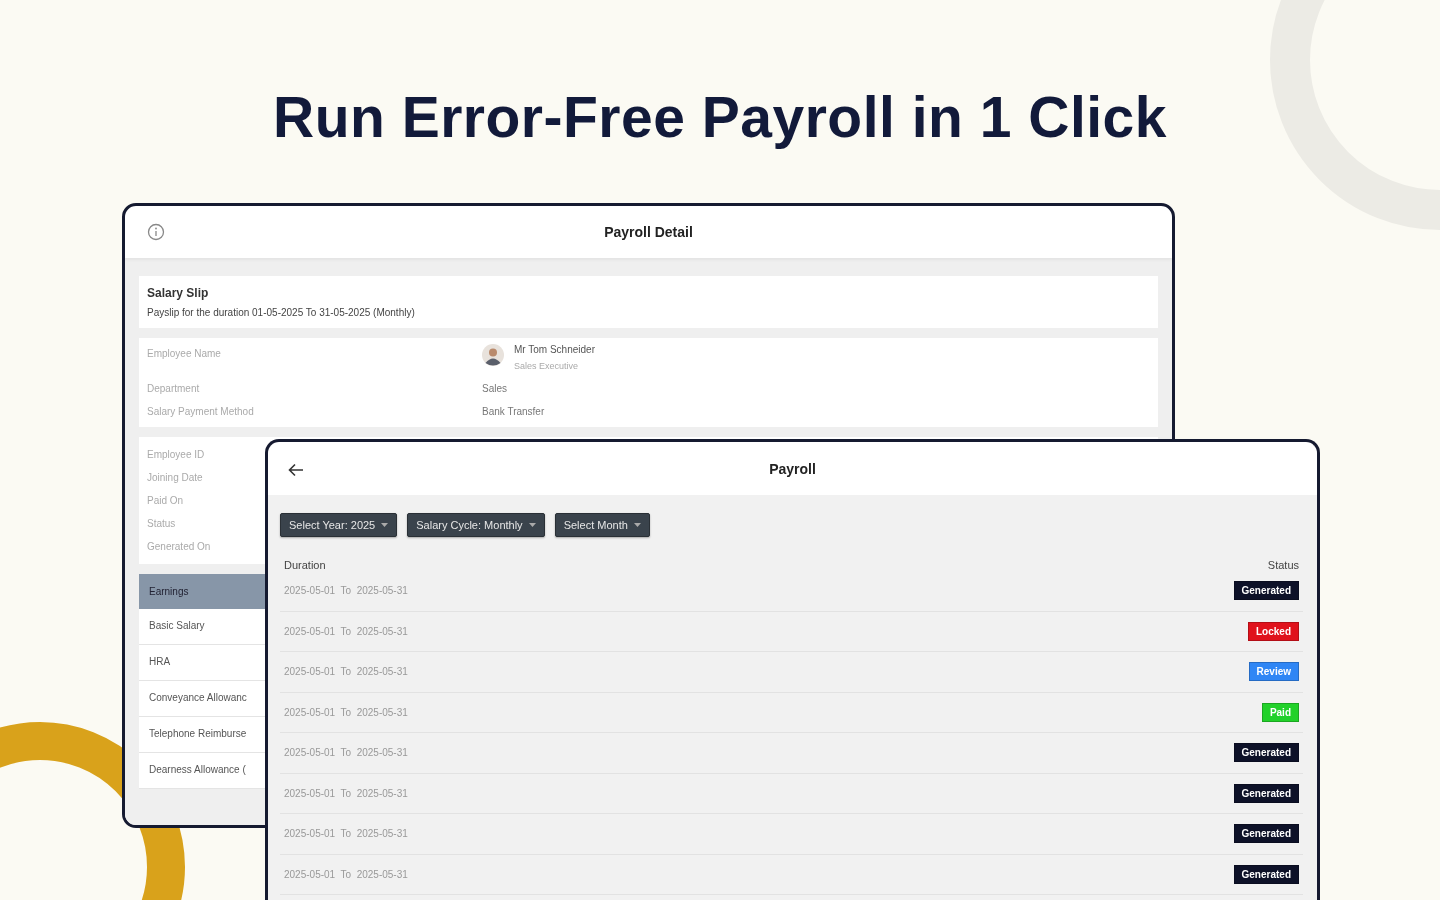  Describe the element at coordinates (165, 500) in the screenshot. I see `field-label: Paid On` at that location.